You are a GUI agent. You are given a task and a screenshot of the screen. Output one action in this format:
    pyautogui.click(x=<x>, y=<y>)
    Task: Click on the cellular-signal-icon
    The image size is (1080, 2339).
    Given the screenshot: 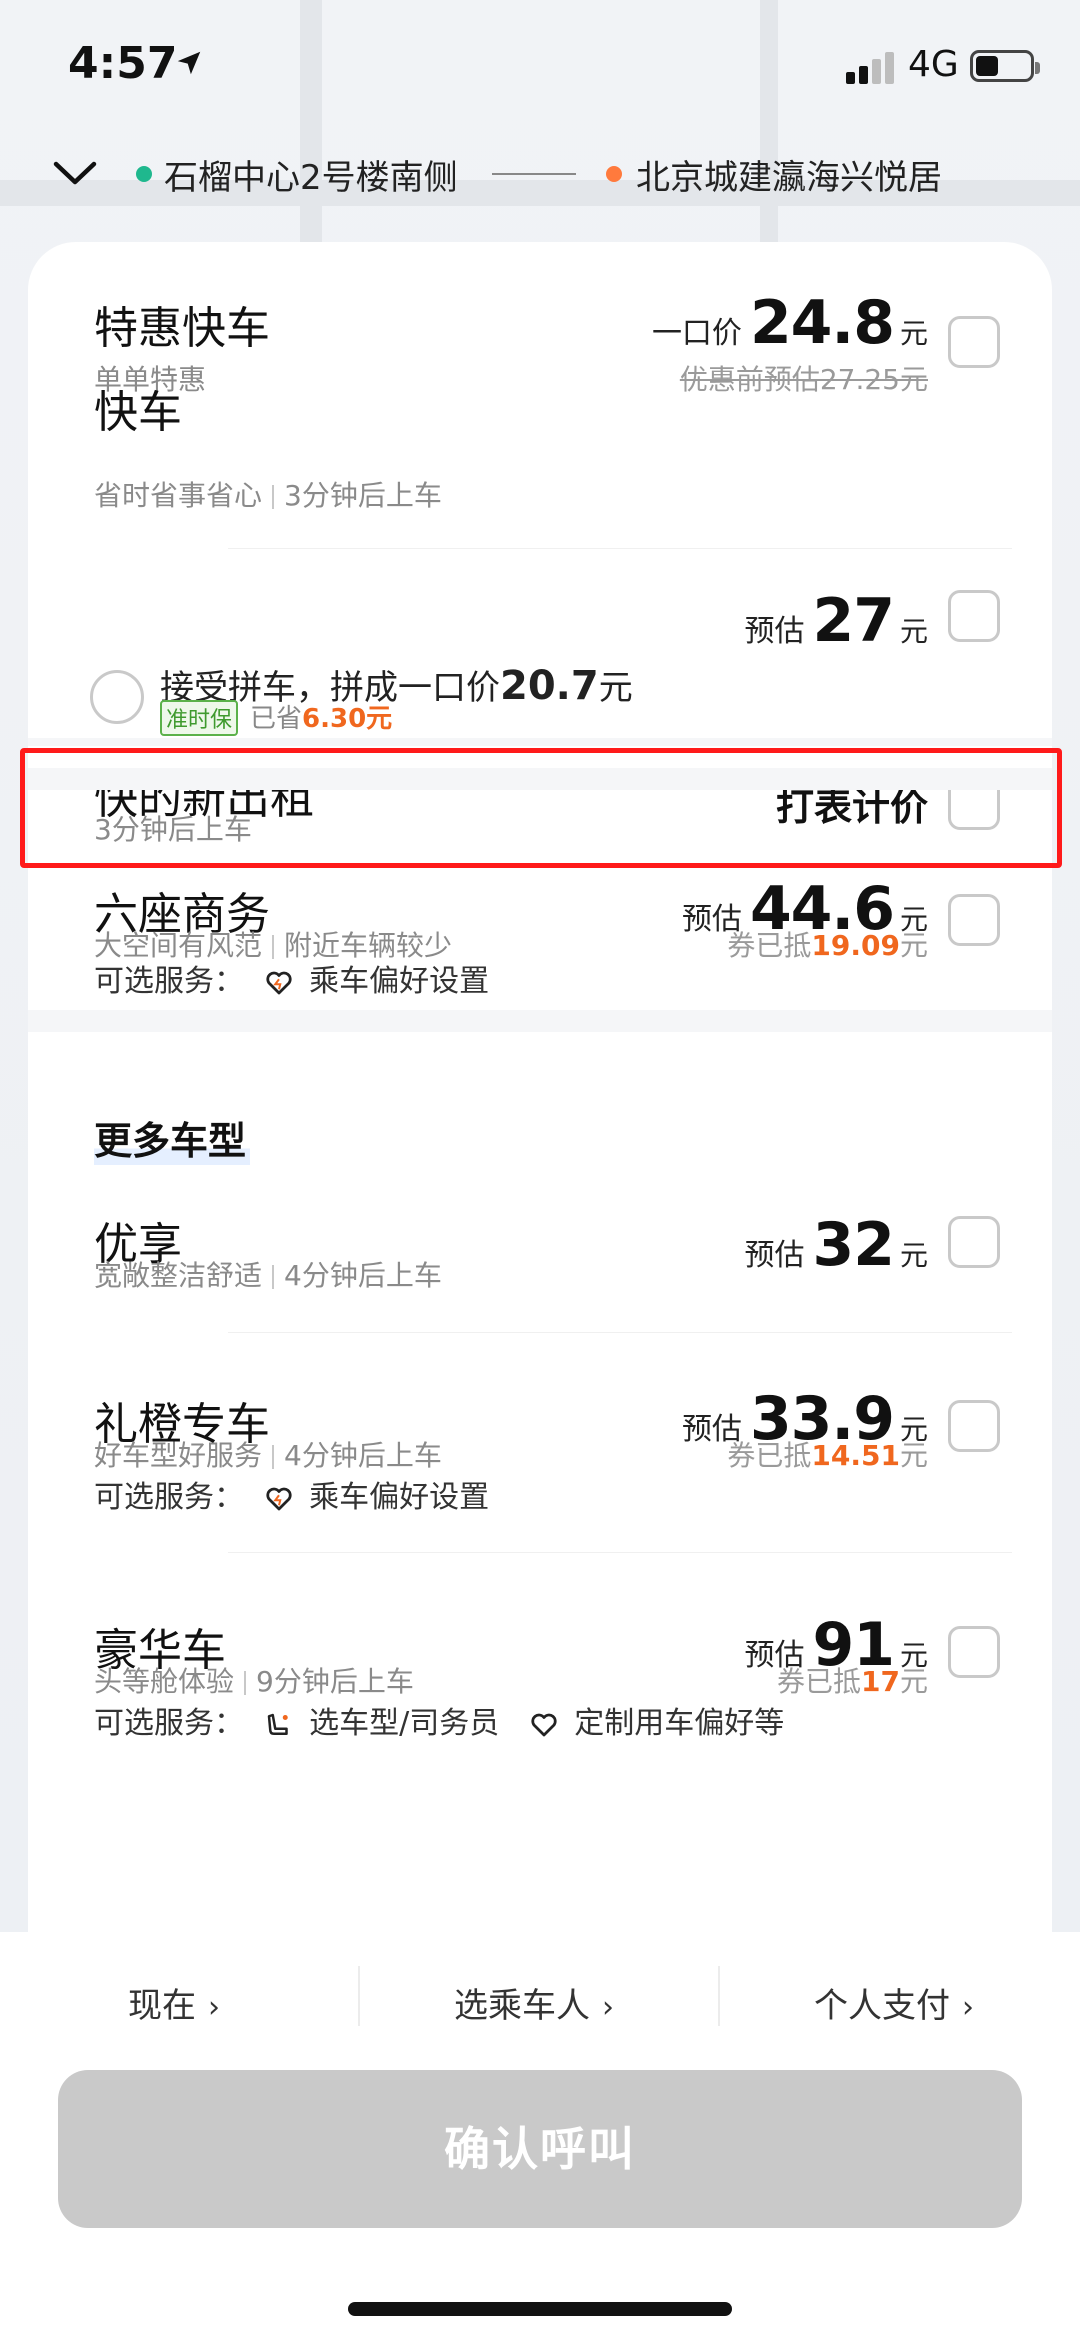 What is the action you would take?
    pyautogui.click(x=872, y=67)
    